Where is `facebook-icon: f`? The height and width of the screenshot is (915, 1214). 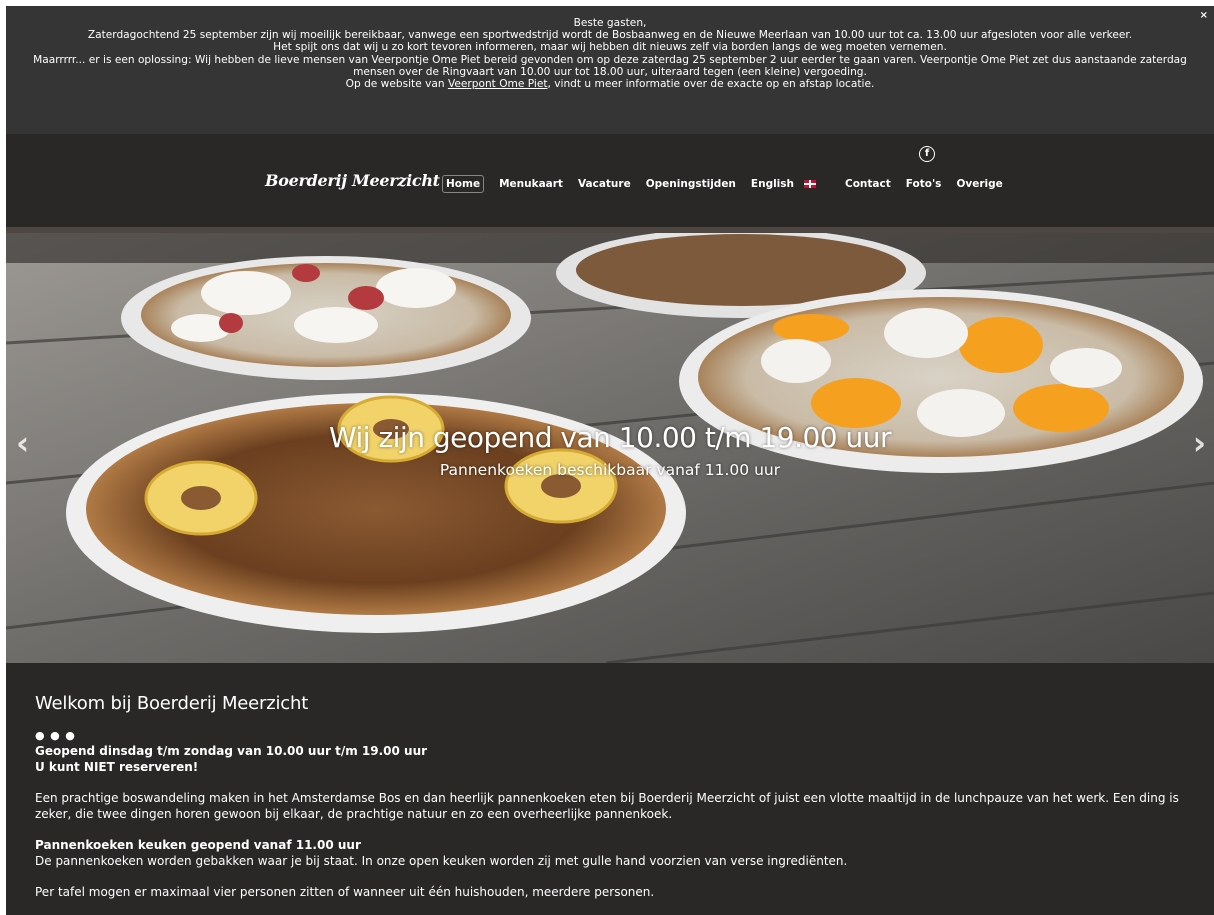
facebook-icon: f is located at coordinates (927, 154).